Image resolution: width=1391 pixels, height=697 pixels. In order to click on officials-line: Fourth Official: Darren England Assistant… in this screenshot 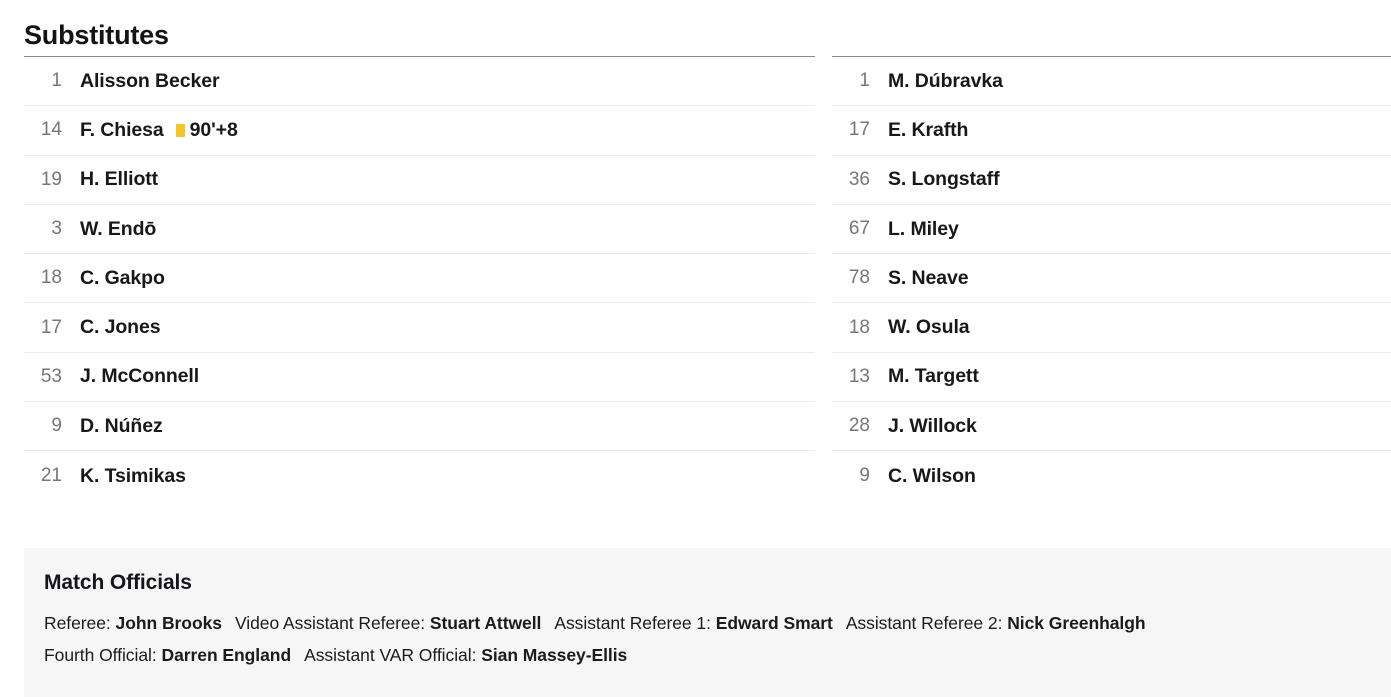, I will do `click(707, 655)`.